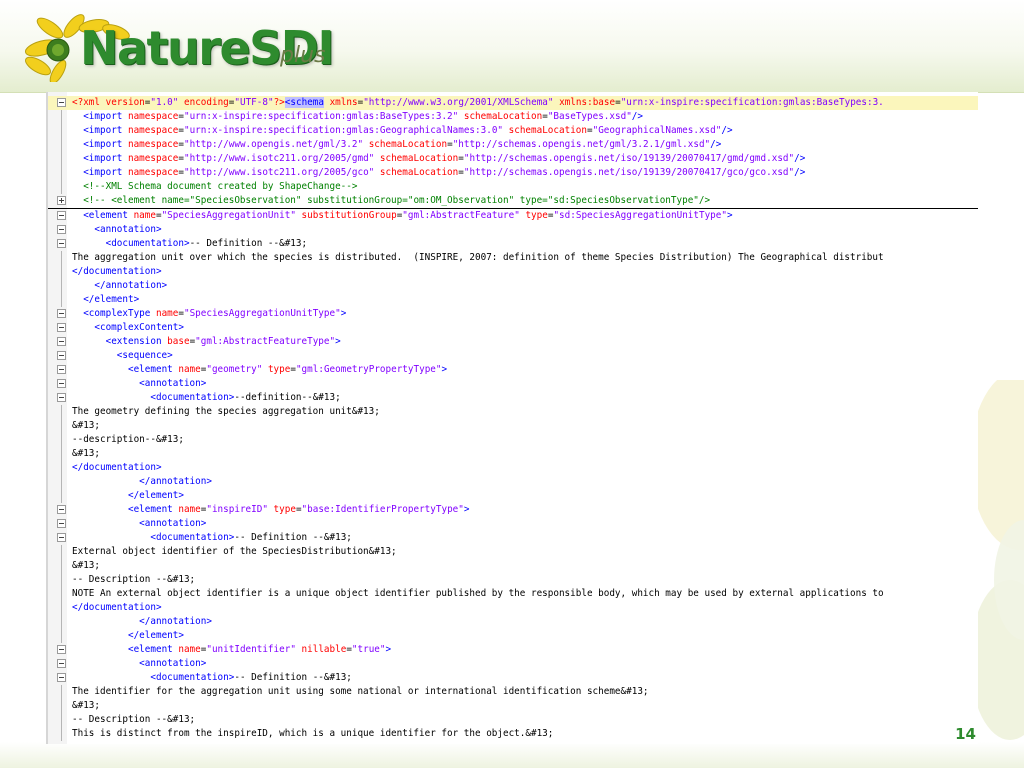 The image size is (1024, 768). I want to click on code-text: &#13;, so click(86, 454).